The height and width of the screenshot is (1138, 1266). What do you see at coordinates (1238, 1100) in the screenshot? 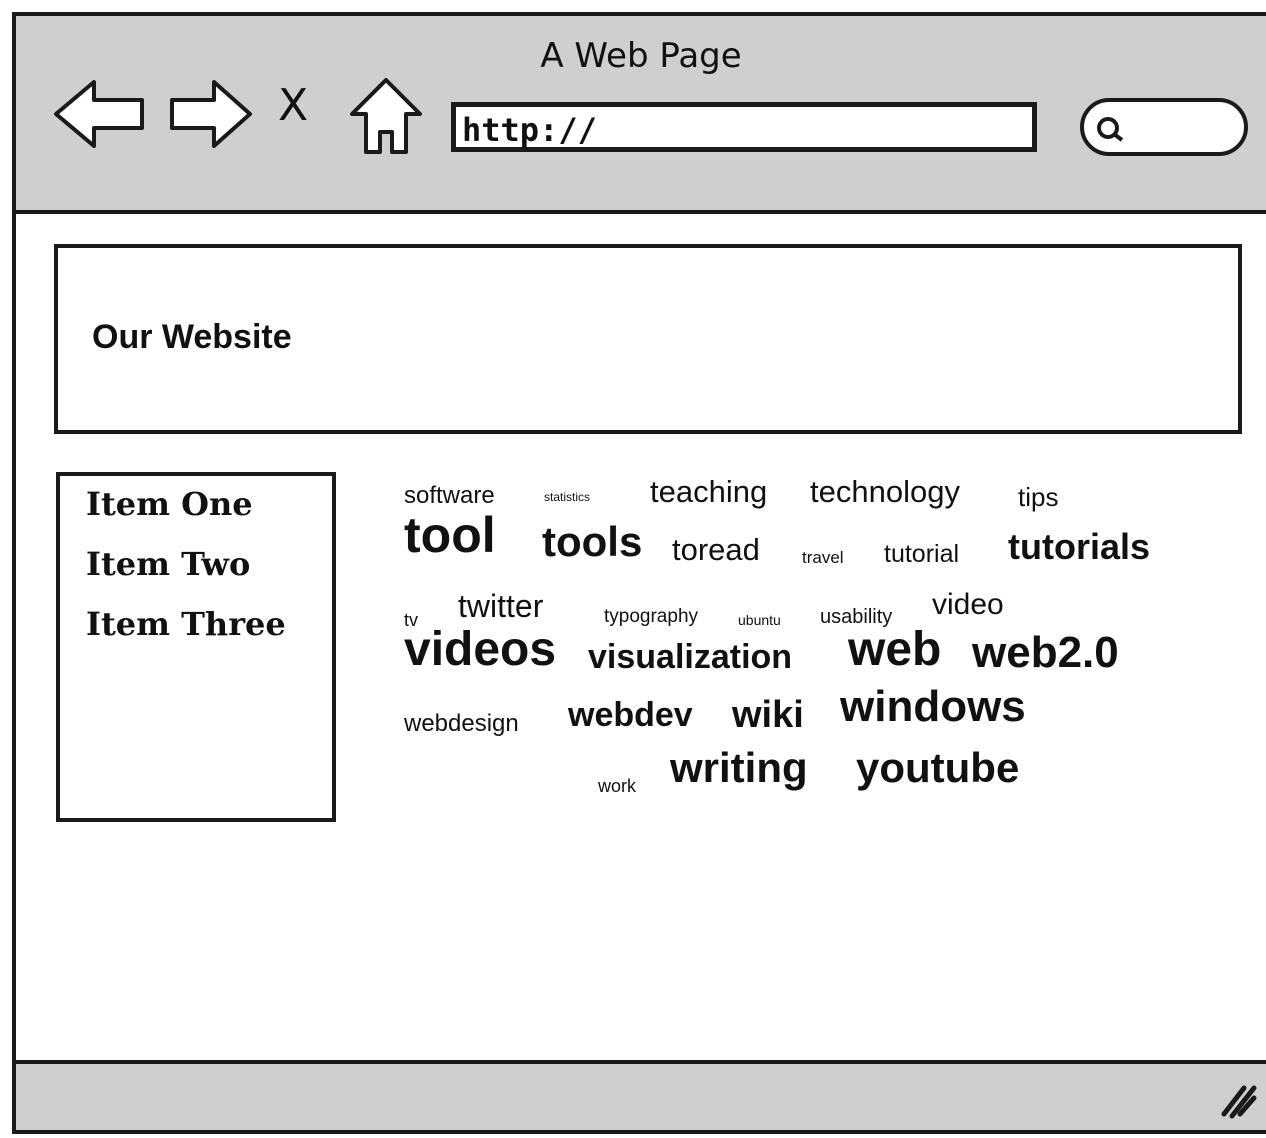
I see `resize-grip-icon` at bounding box center [1238, 1100].